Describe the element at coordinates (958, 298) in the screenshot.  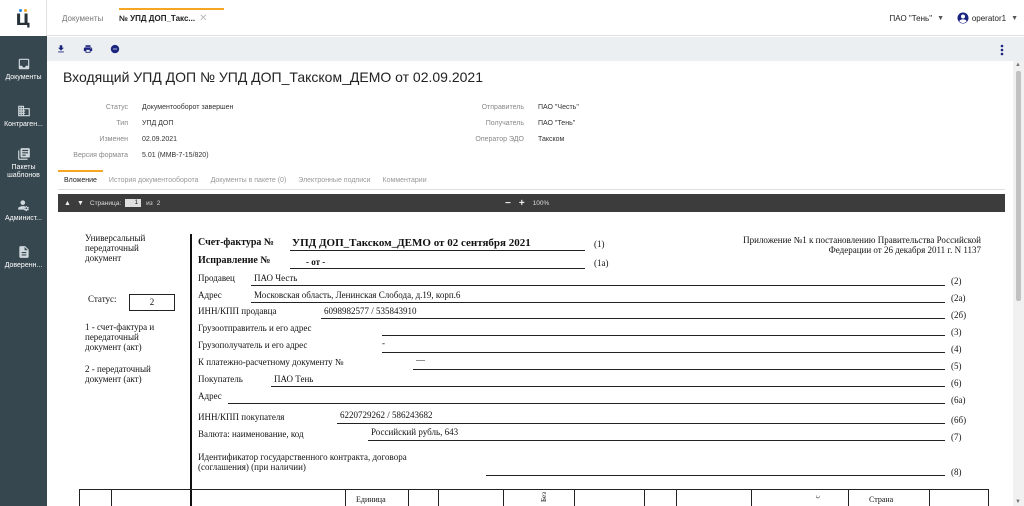
I see `field-number: (2а)` at that location.